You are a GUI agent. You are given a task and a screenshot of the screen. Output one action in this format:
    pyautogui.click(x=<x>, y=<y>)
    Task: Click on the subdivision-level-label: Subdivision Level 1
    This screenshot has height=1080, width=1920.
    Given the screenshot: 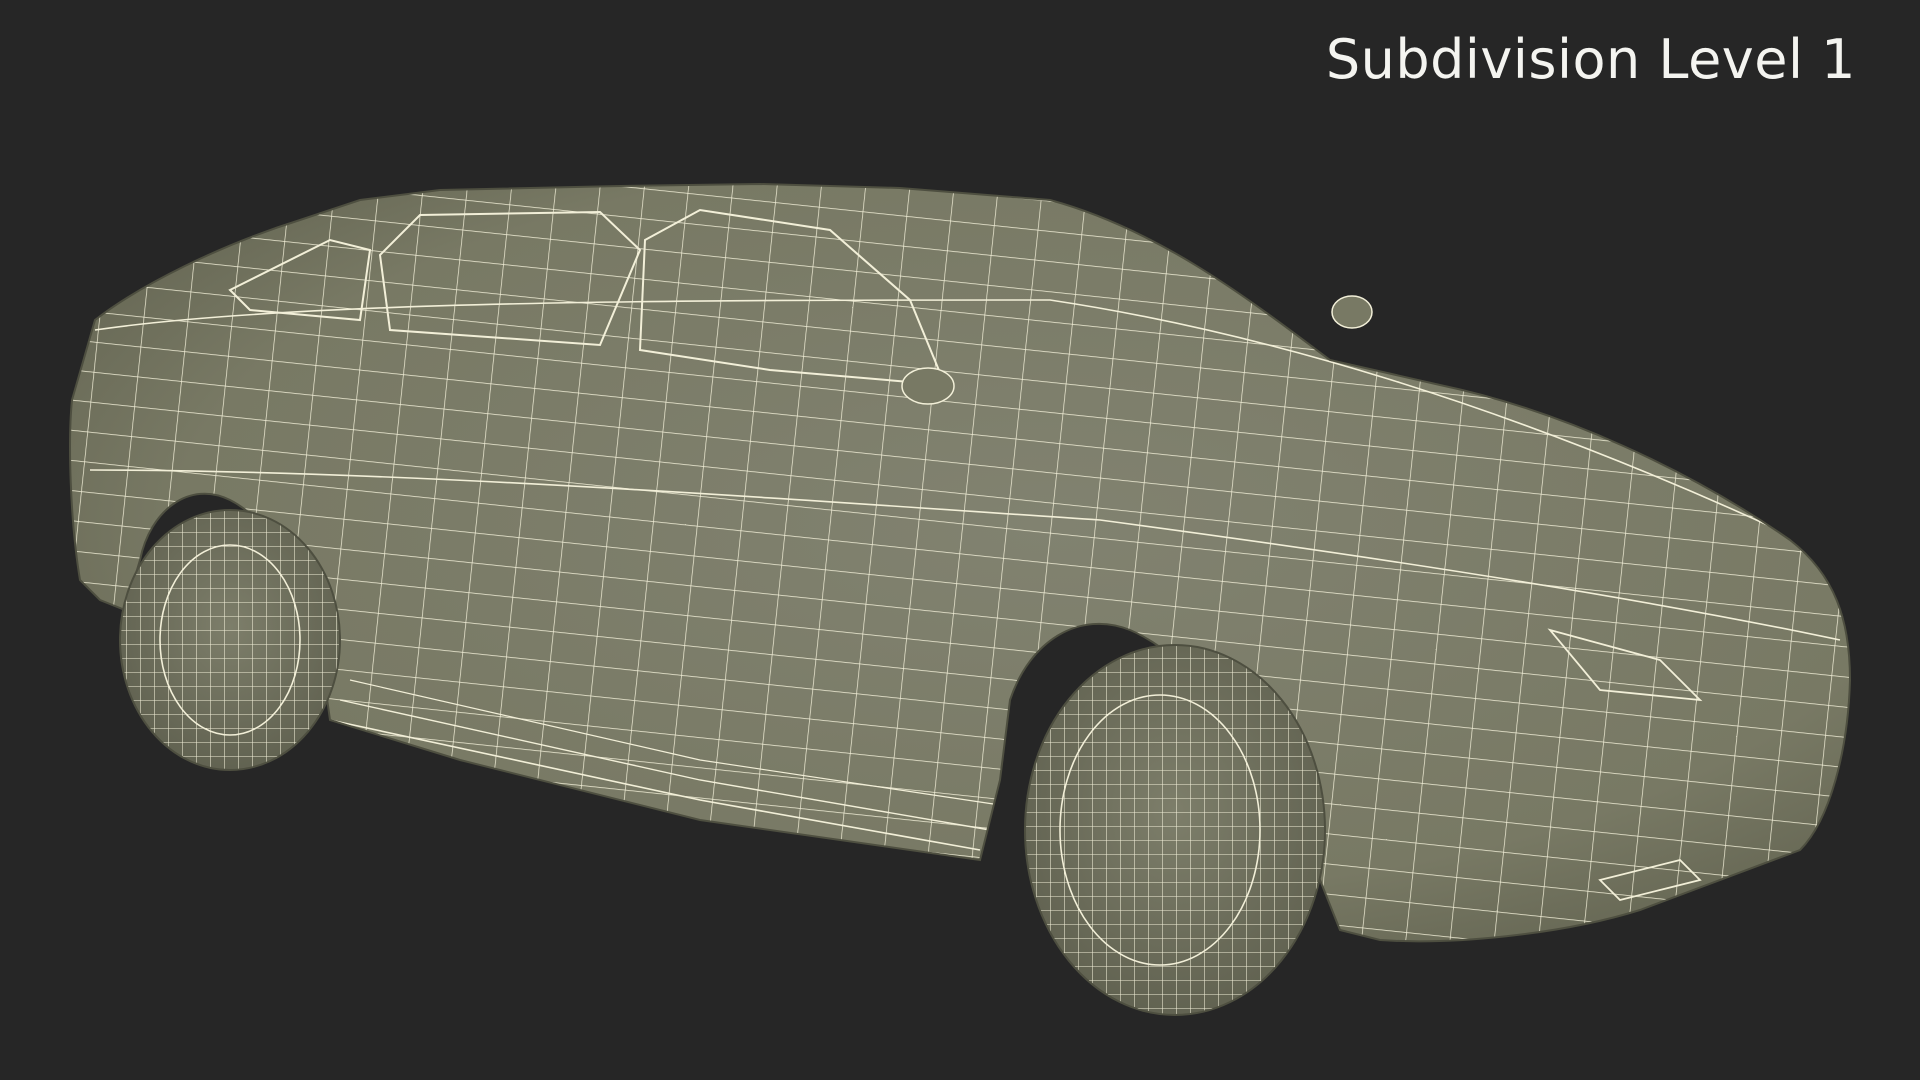 What is the action you would take?
    pyautogui.click(x=1590, y=59)
    